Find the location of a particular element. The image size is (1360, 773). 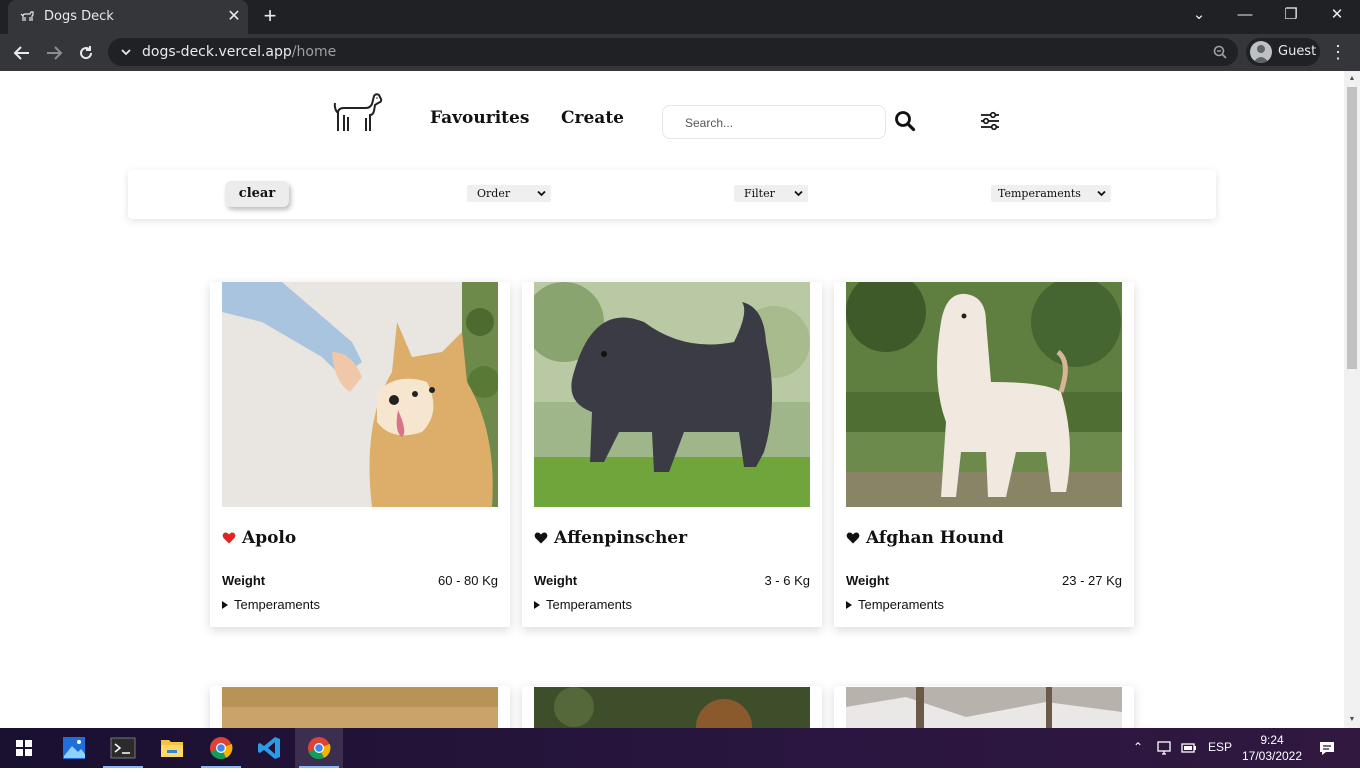

close-window-icon: ✕ is located at coordinates (1337, 15).